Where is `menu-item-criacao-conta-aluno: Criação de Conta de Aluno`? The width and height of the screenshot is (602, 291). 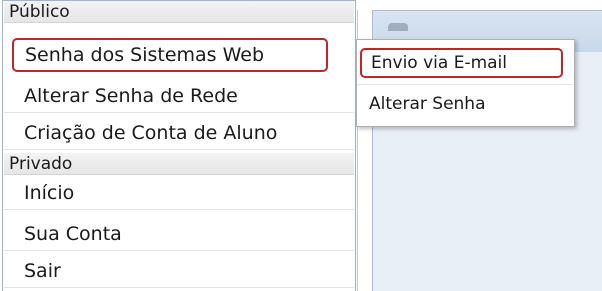
menu-item-criacao-conta-aluno: Criação de Conta de Aluno is located at coordinates (179, 133).